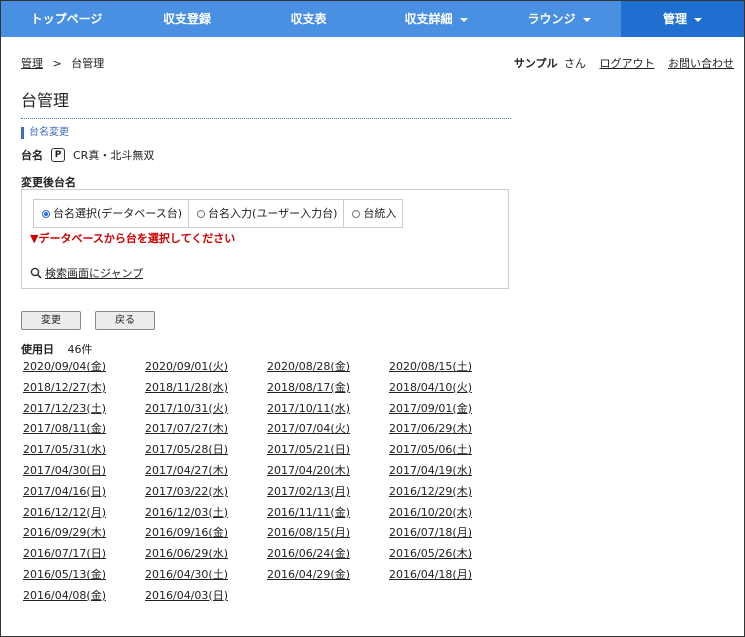 Image resolution: width=745 pixels, height=637 pixels. I want to click on usage-date-link: 2016/04/08(金), so click(84, 597).